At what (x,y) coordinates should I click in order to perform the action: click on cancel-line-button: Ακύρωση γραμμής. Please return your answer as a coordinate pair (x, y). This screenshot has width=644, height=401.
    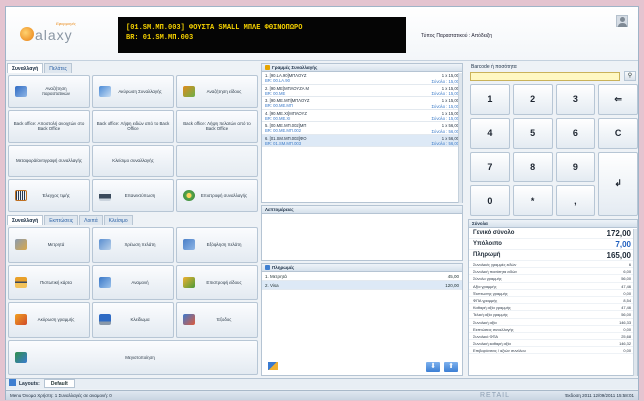
    Looking at the image, I should click on (49, 320).